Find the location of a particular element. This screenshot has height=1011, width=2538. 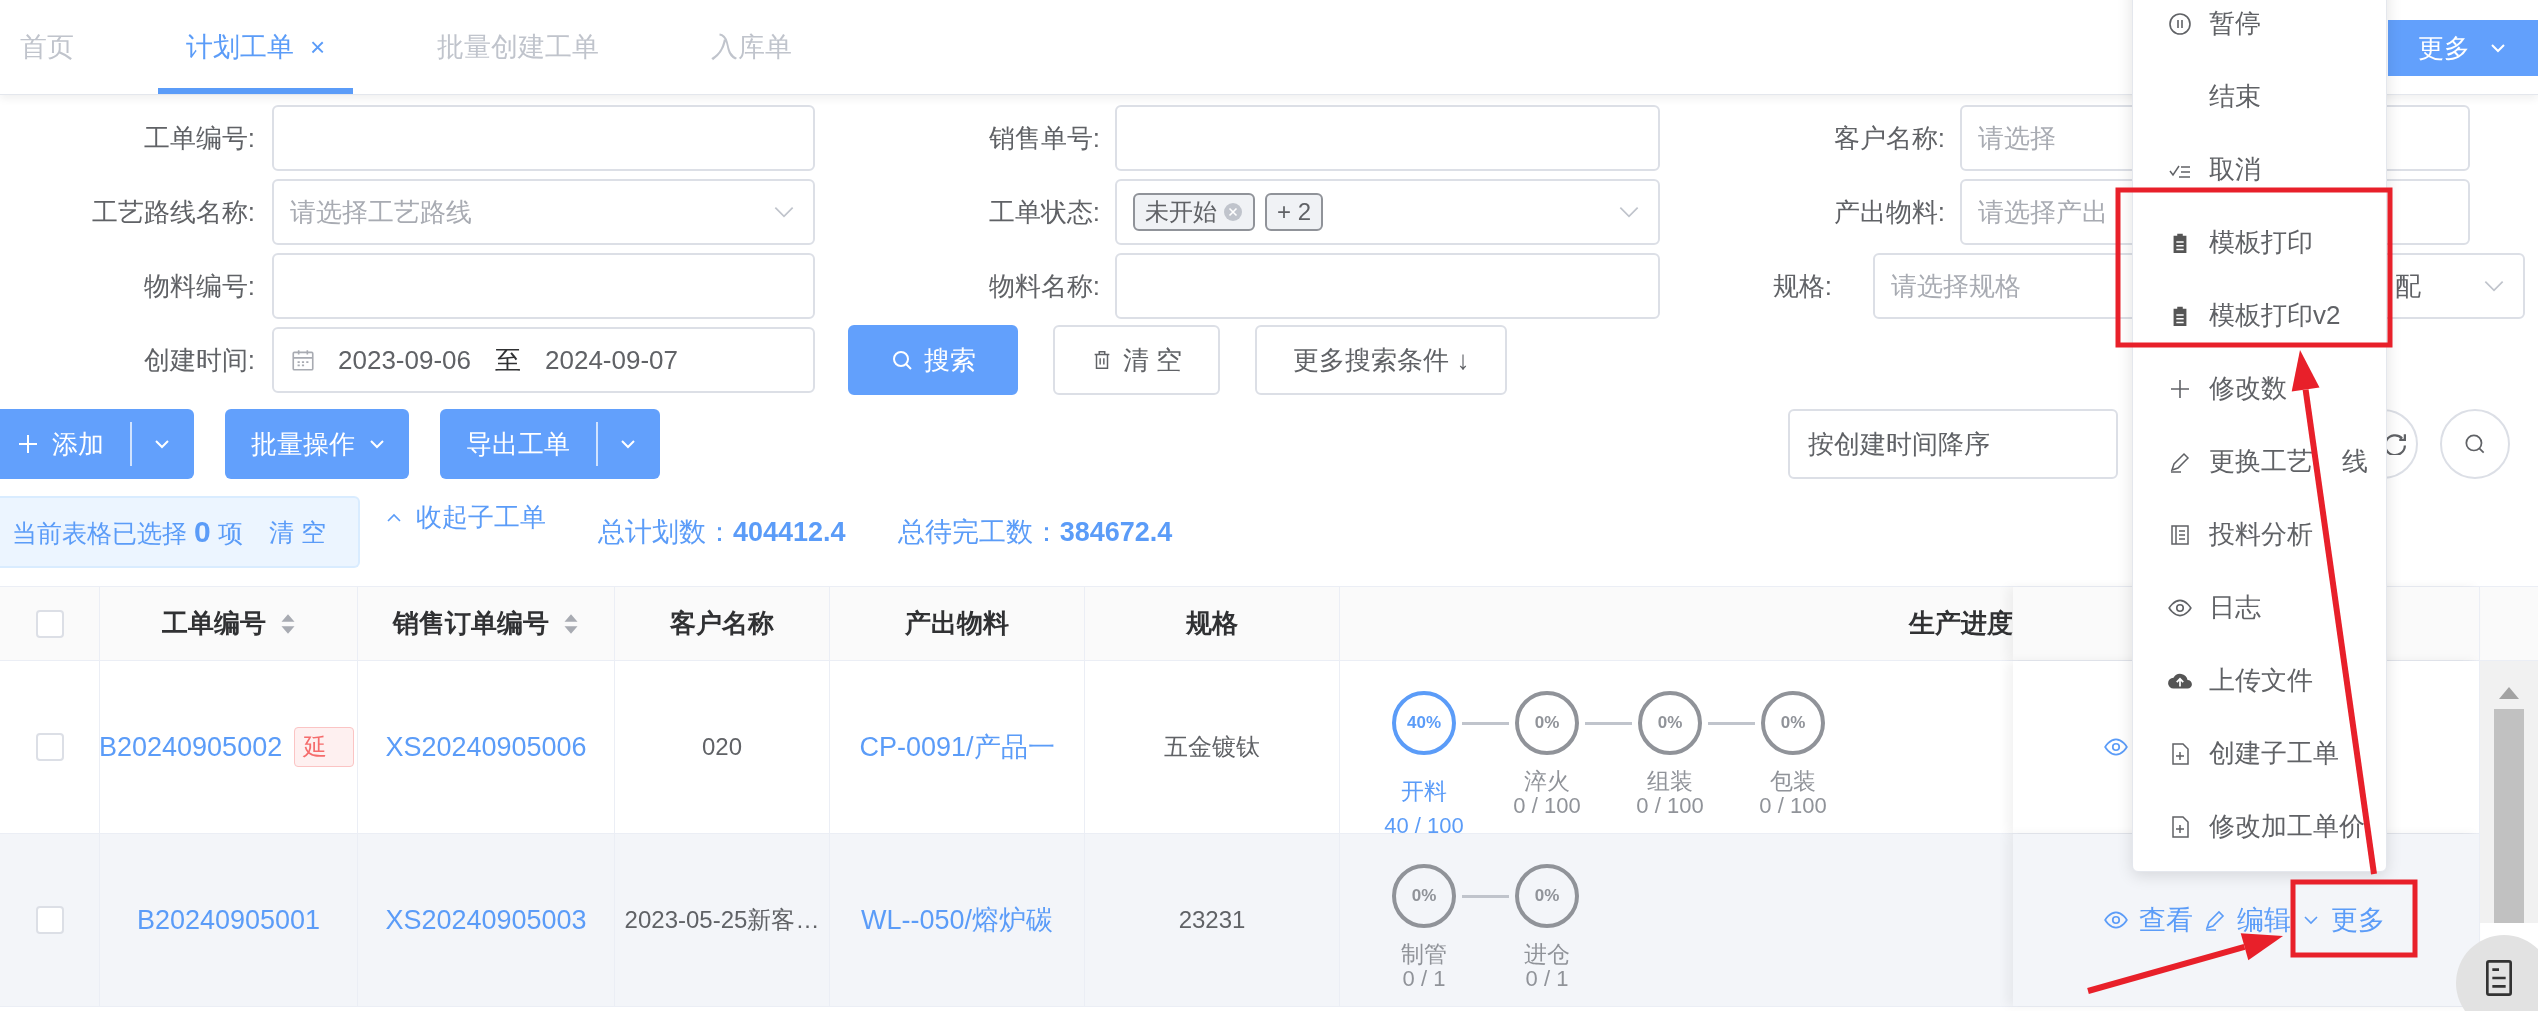

column-header: 客户名称 is located at coordinates (722, 623).